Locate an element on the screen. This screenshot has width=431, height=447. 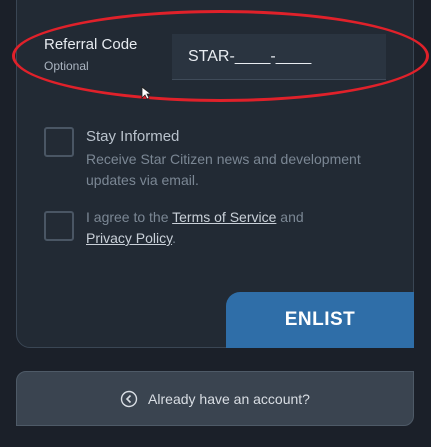
already-have-account-label: Already have an account? is located at coordinates (229, 398).